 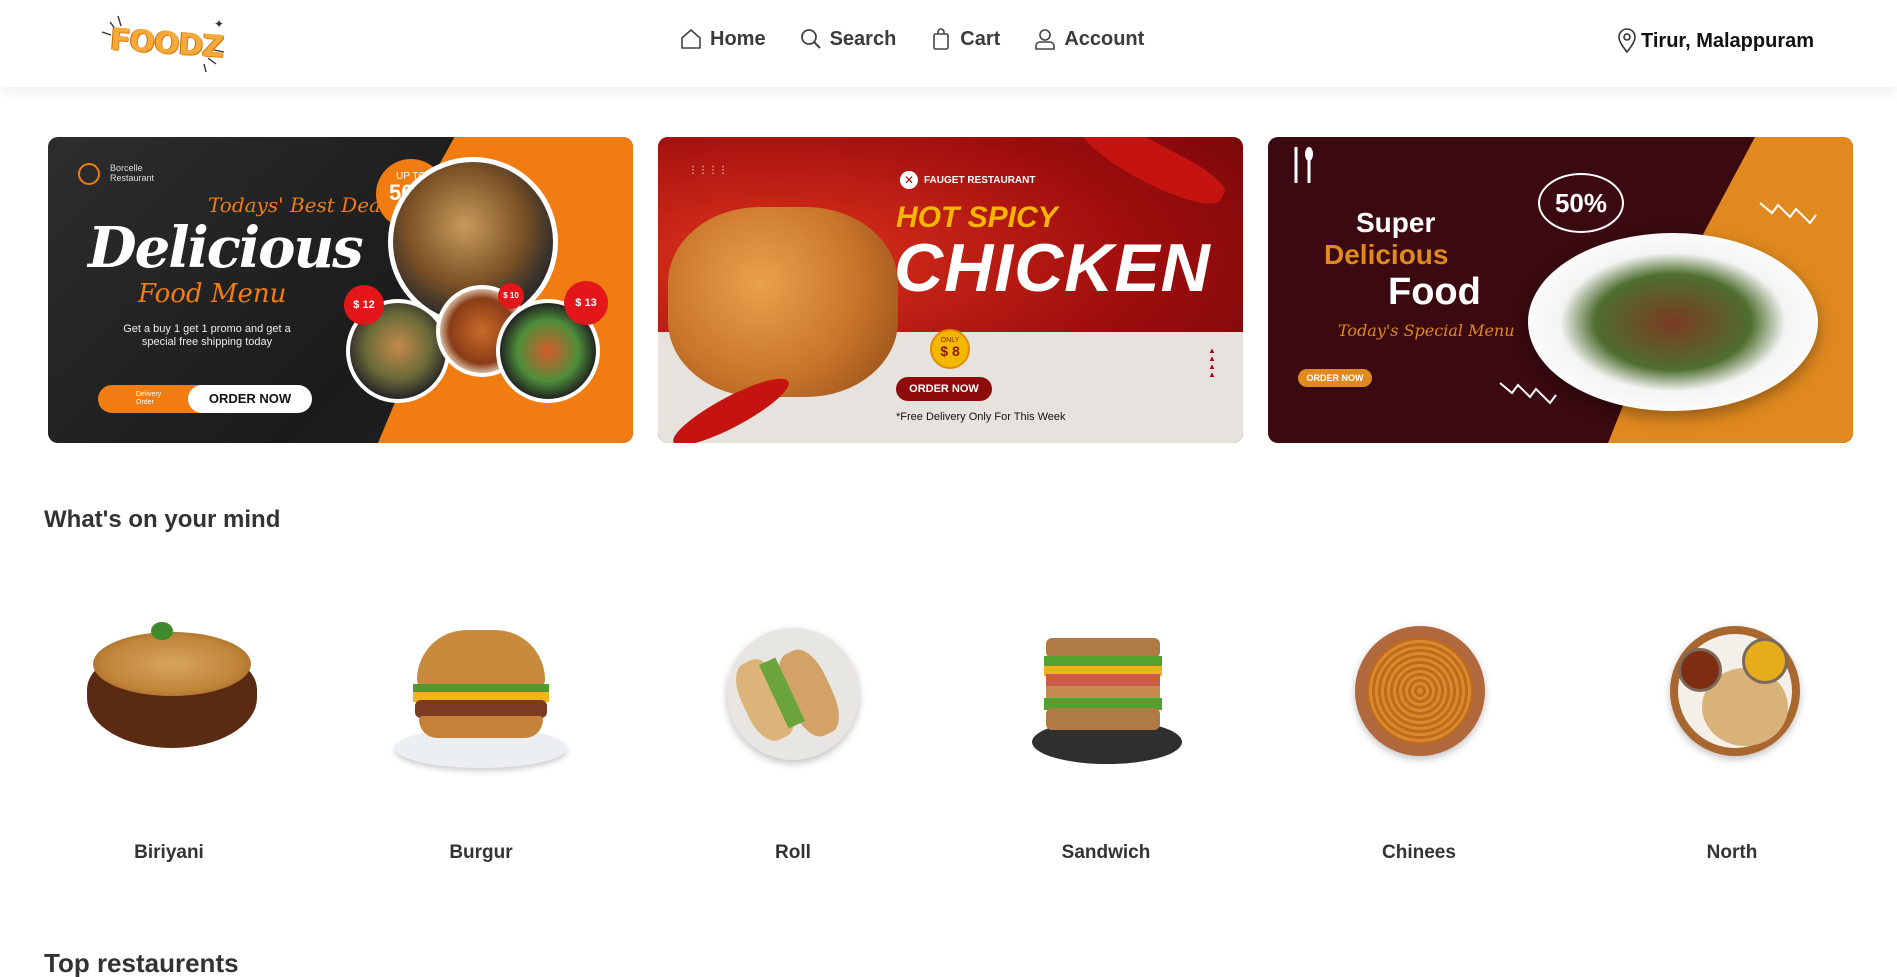 I want to click on location-selector: Tirur, Malappuram, so click(x=1715, y=41).